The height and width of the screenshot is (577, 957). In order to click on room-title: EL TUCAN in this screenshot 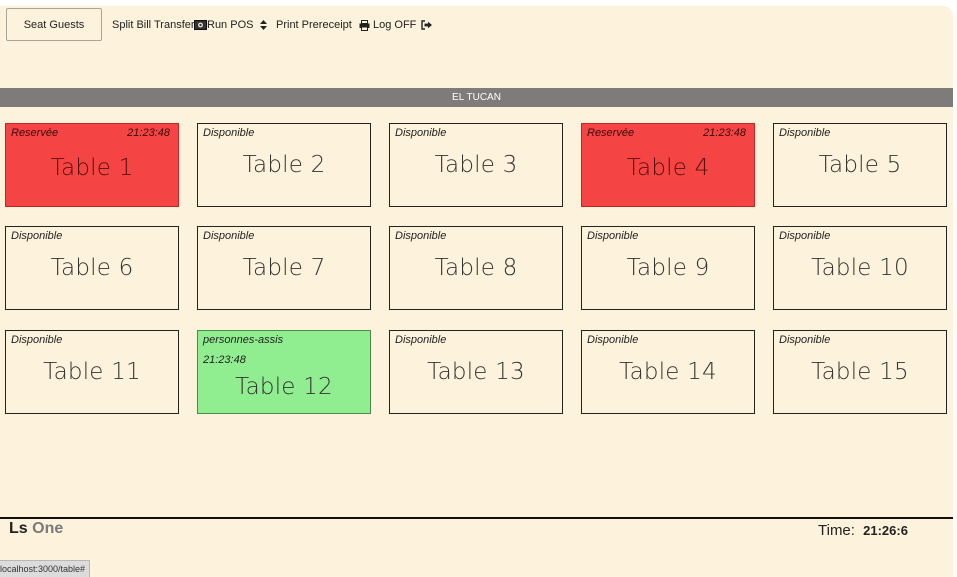, I will do `click(476, 97)`.